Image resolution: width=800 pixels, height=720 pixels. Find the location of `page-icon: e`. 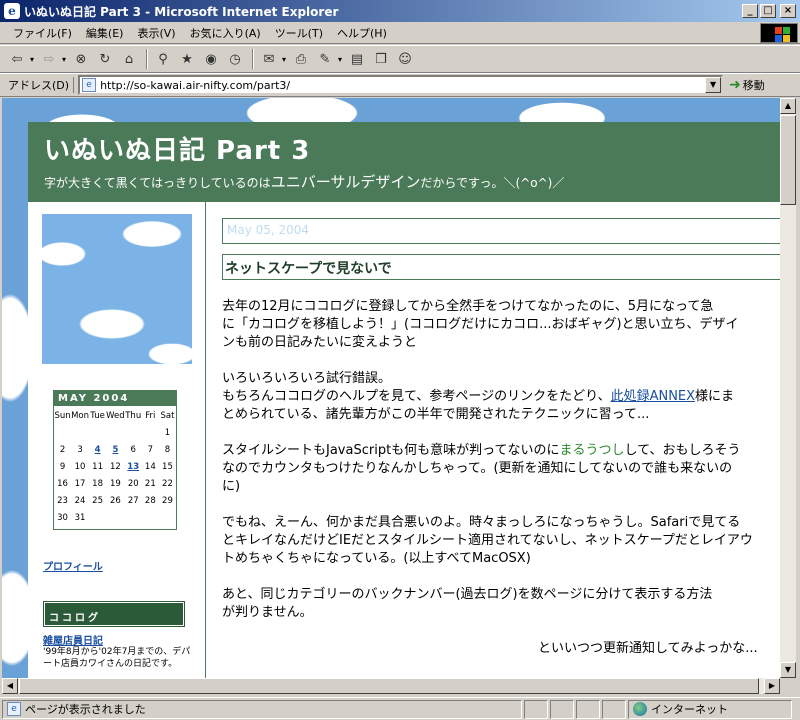

page-icon: e is located at coordinates (89, 85).